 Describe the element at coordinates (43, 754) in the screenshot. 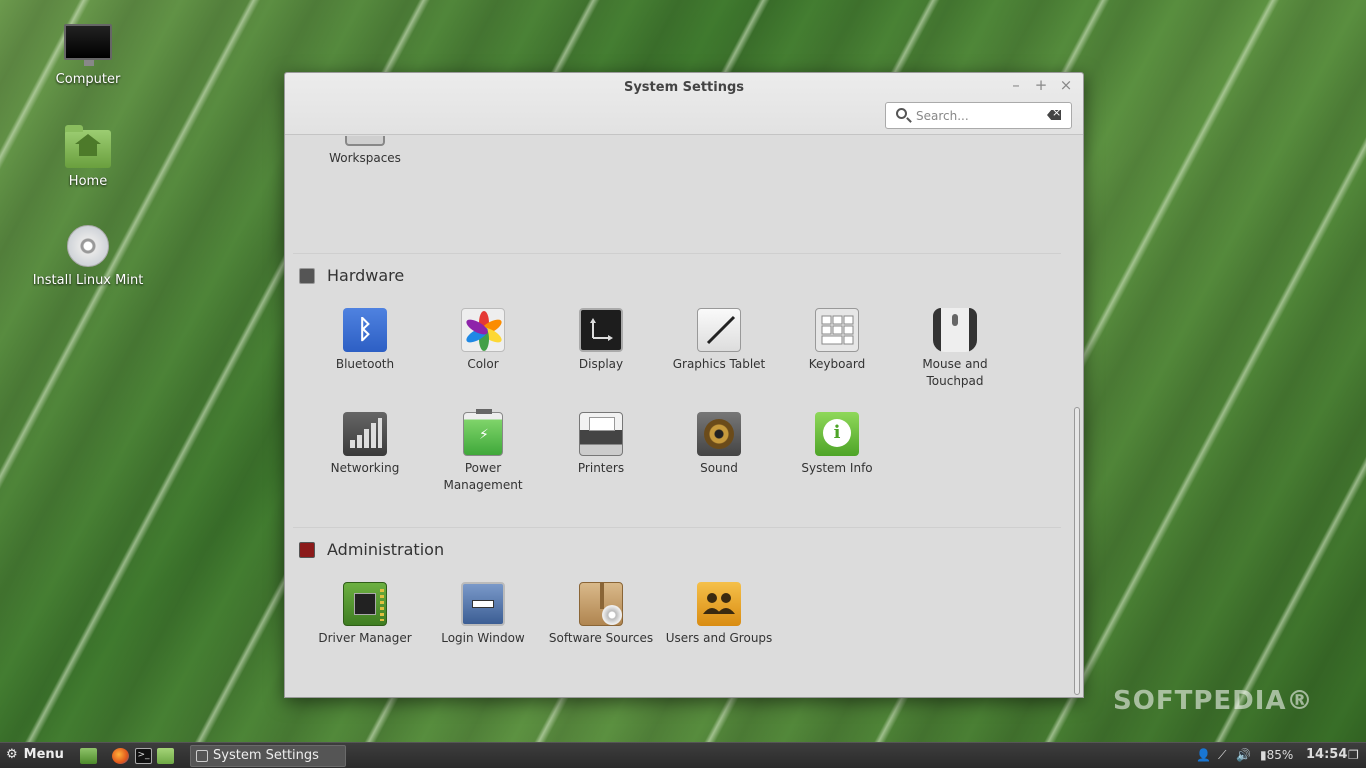

I see `menu-label: Menu` at that location.